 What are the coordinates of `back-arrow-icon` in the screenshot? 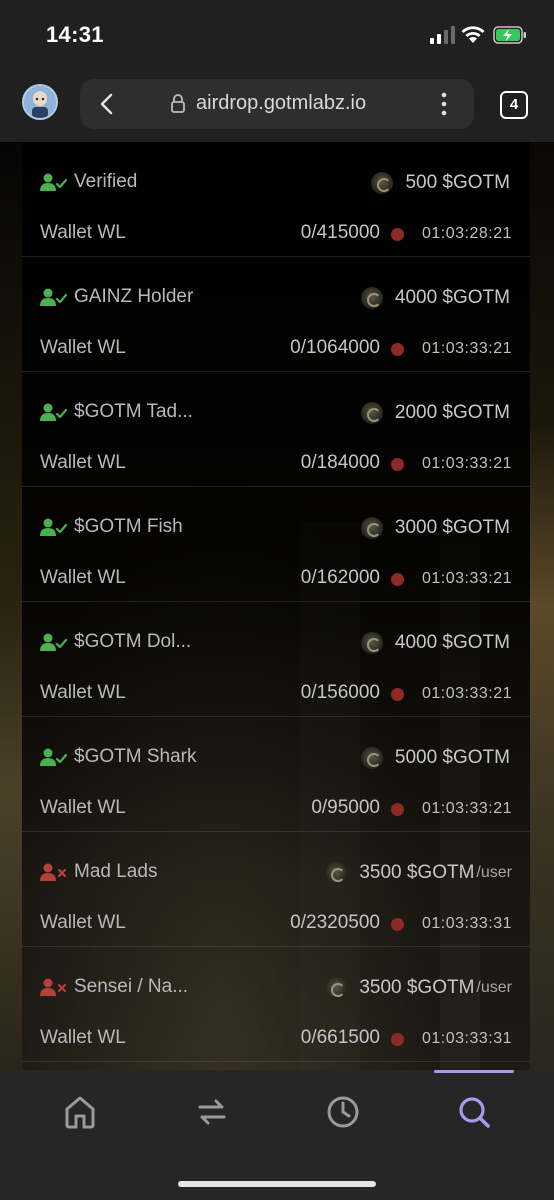 It's located at (107, 104).